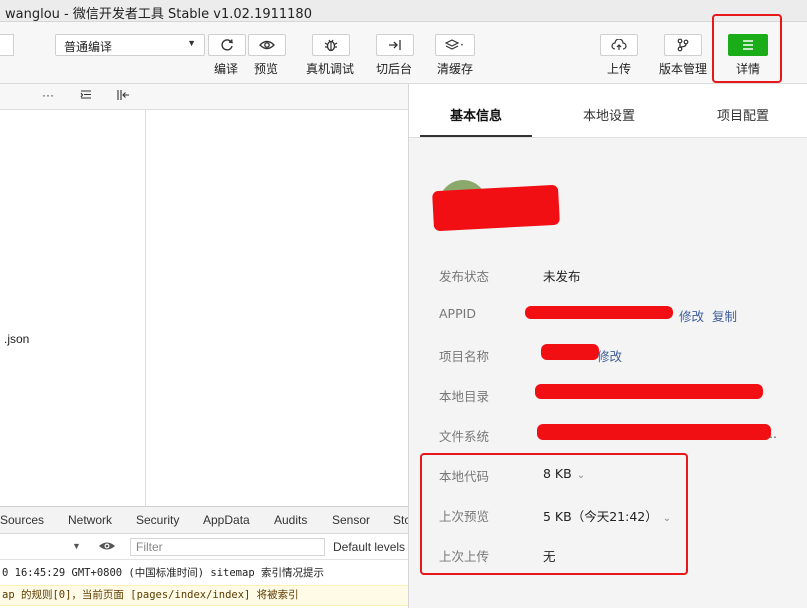  What do you see at coordinates (476, 114) in the screenshot?
I see `tab-basic-info: 基本信息` at bounding box center [476, 114].